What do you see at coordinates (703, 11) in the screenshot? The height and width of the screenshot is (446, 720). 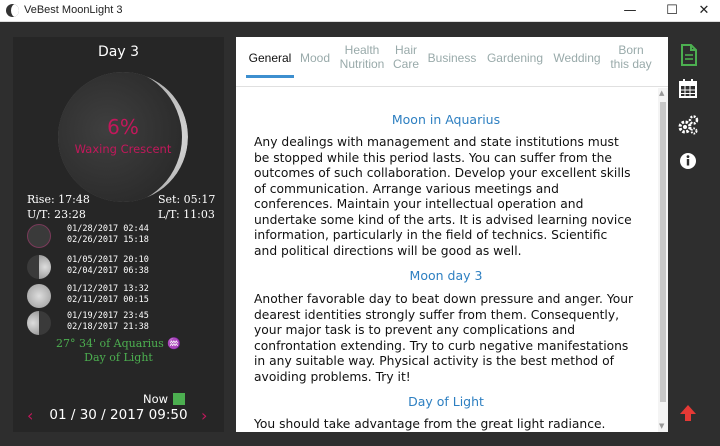 I see `close-button: ✕` at bounding box center [703, 11].